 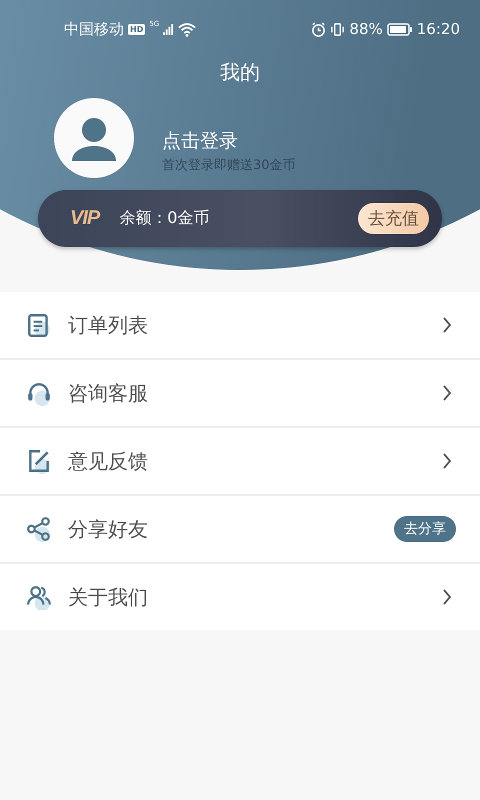 I want to click on menu-label: 咨询客服, so click(x=108, y=393).